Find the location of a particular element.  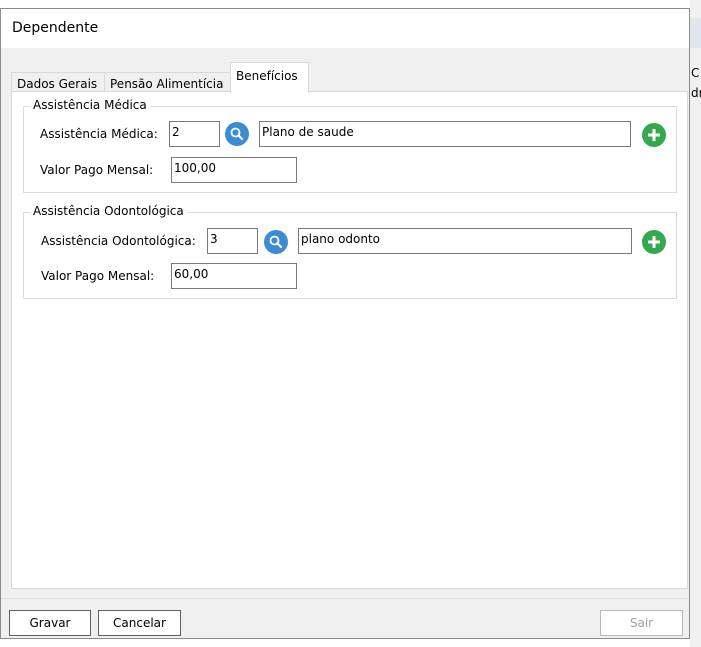

tab-dados-gerais: Dados Gerais is located at coordinates (58, 82).